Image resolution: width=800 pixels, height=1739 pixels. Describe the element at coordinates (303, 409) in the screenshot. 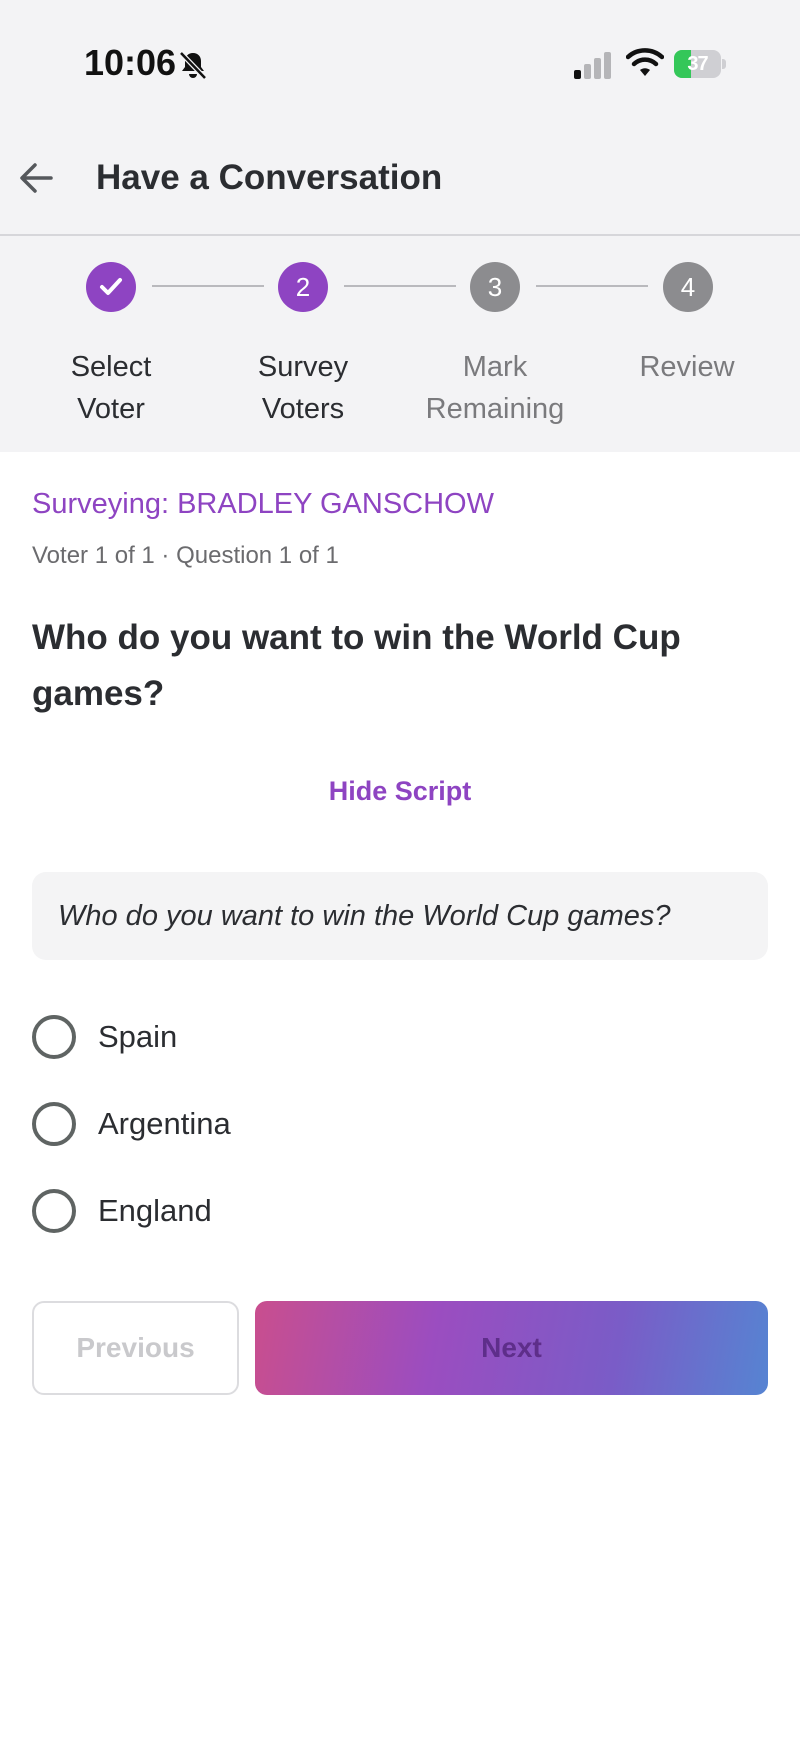

I see `step-2-label-line2: Voters` at that location.